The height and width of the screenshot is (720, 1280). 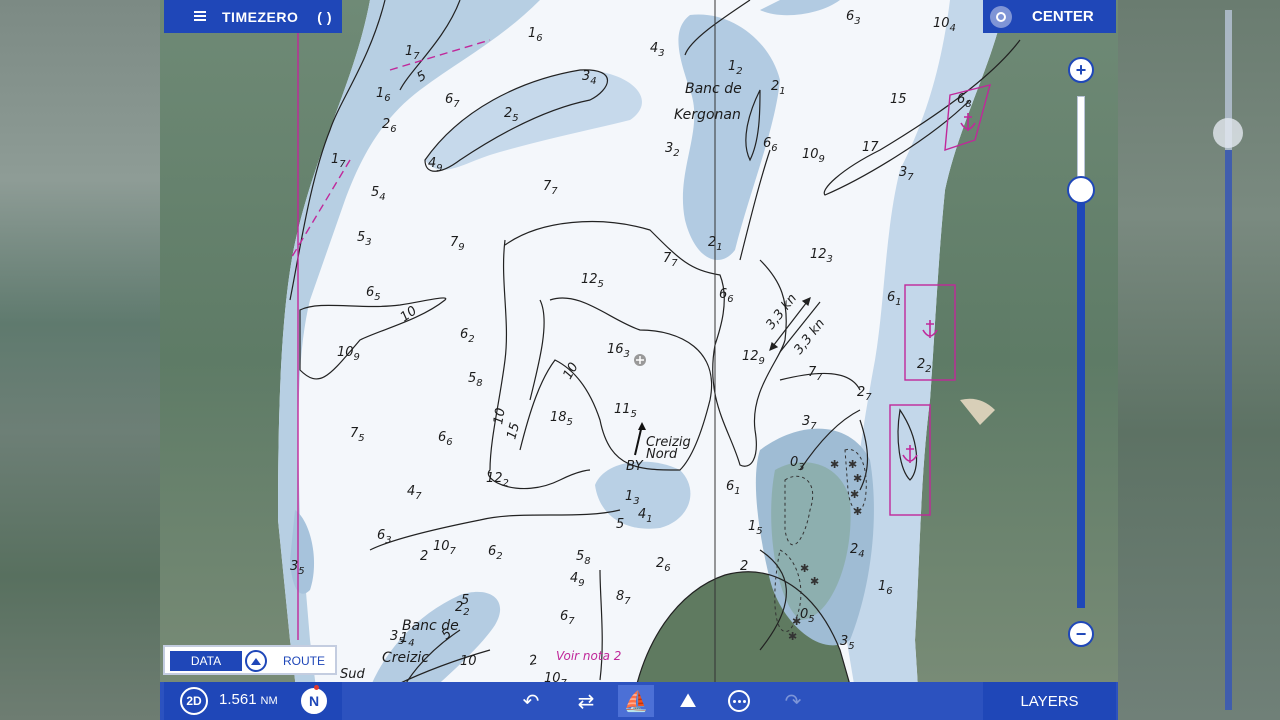 I want to click on view-mode-button: 2D, so click(x=194, y=701).